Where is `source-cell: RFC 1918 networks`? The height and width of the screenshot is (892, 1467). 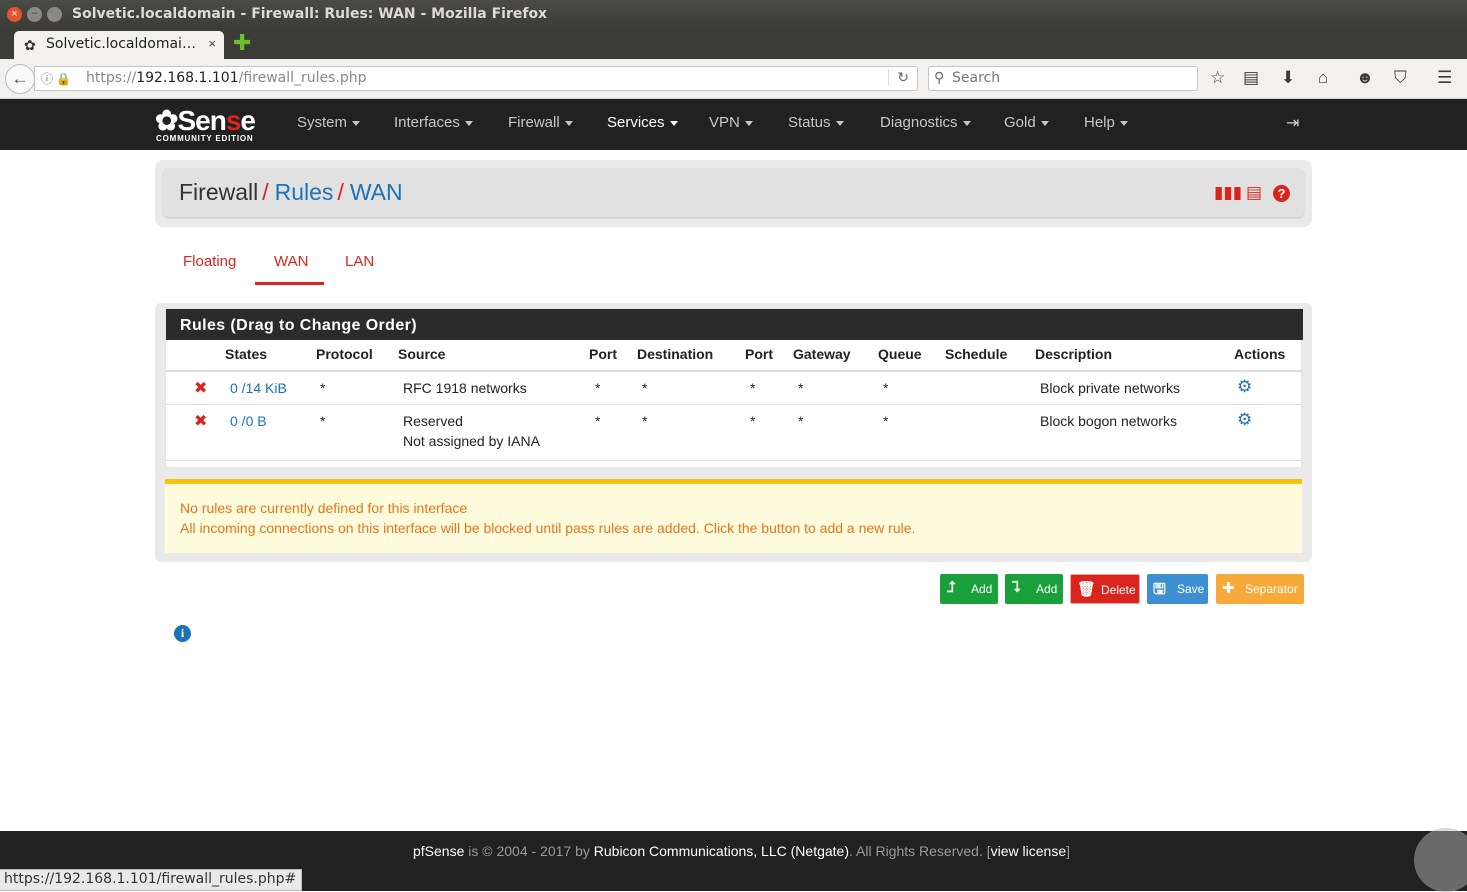
source-cell: RFC 1918 networks is located at coordinates (465, 388).